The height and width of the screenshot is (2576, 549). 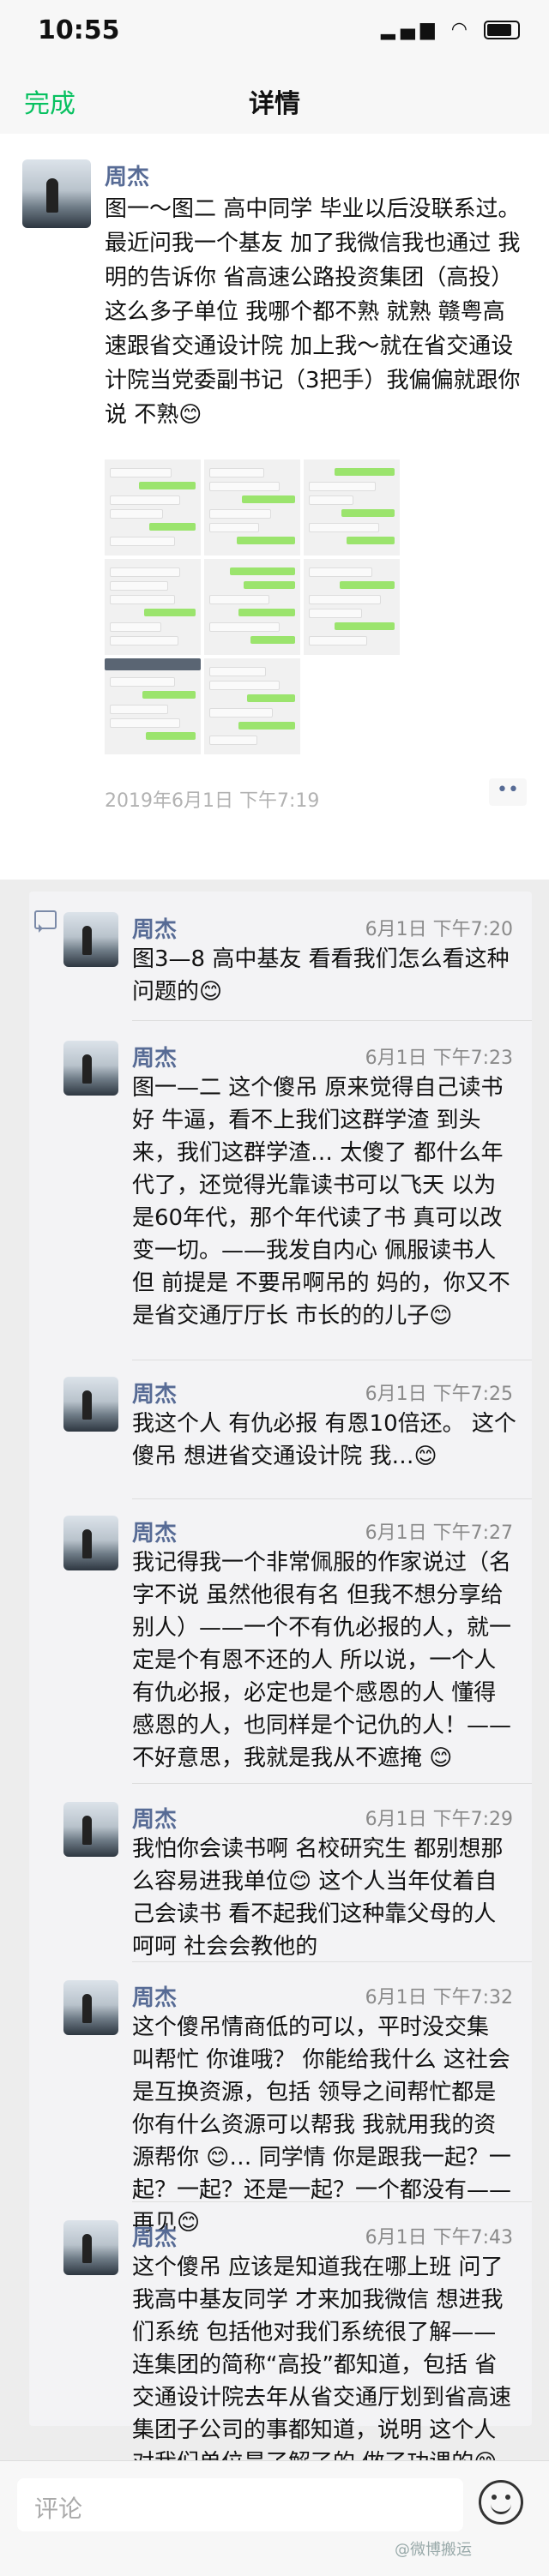 What do you see at coordinates (324, 975) in the screenshot?
I see `comment-text: 图3—8 高中基友 看看我们怎么看这种问题的😊` at bounding box center [324, 975].